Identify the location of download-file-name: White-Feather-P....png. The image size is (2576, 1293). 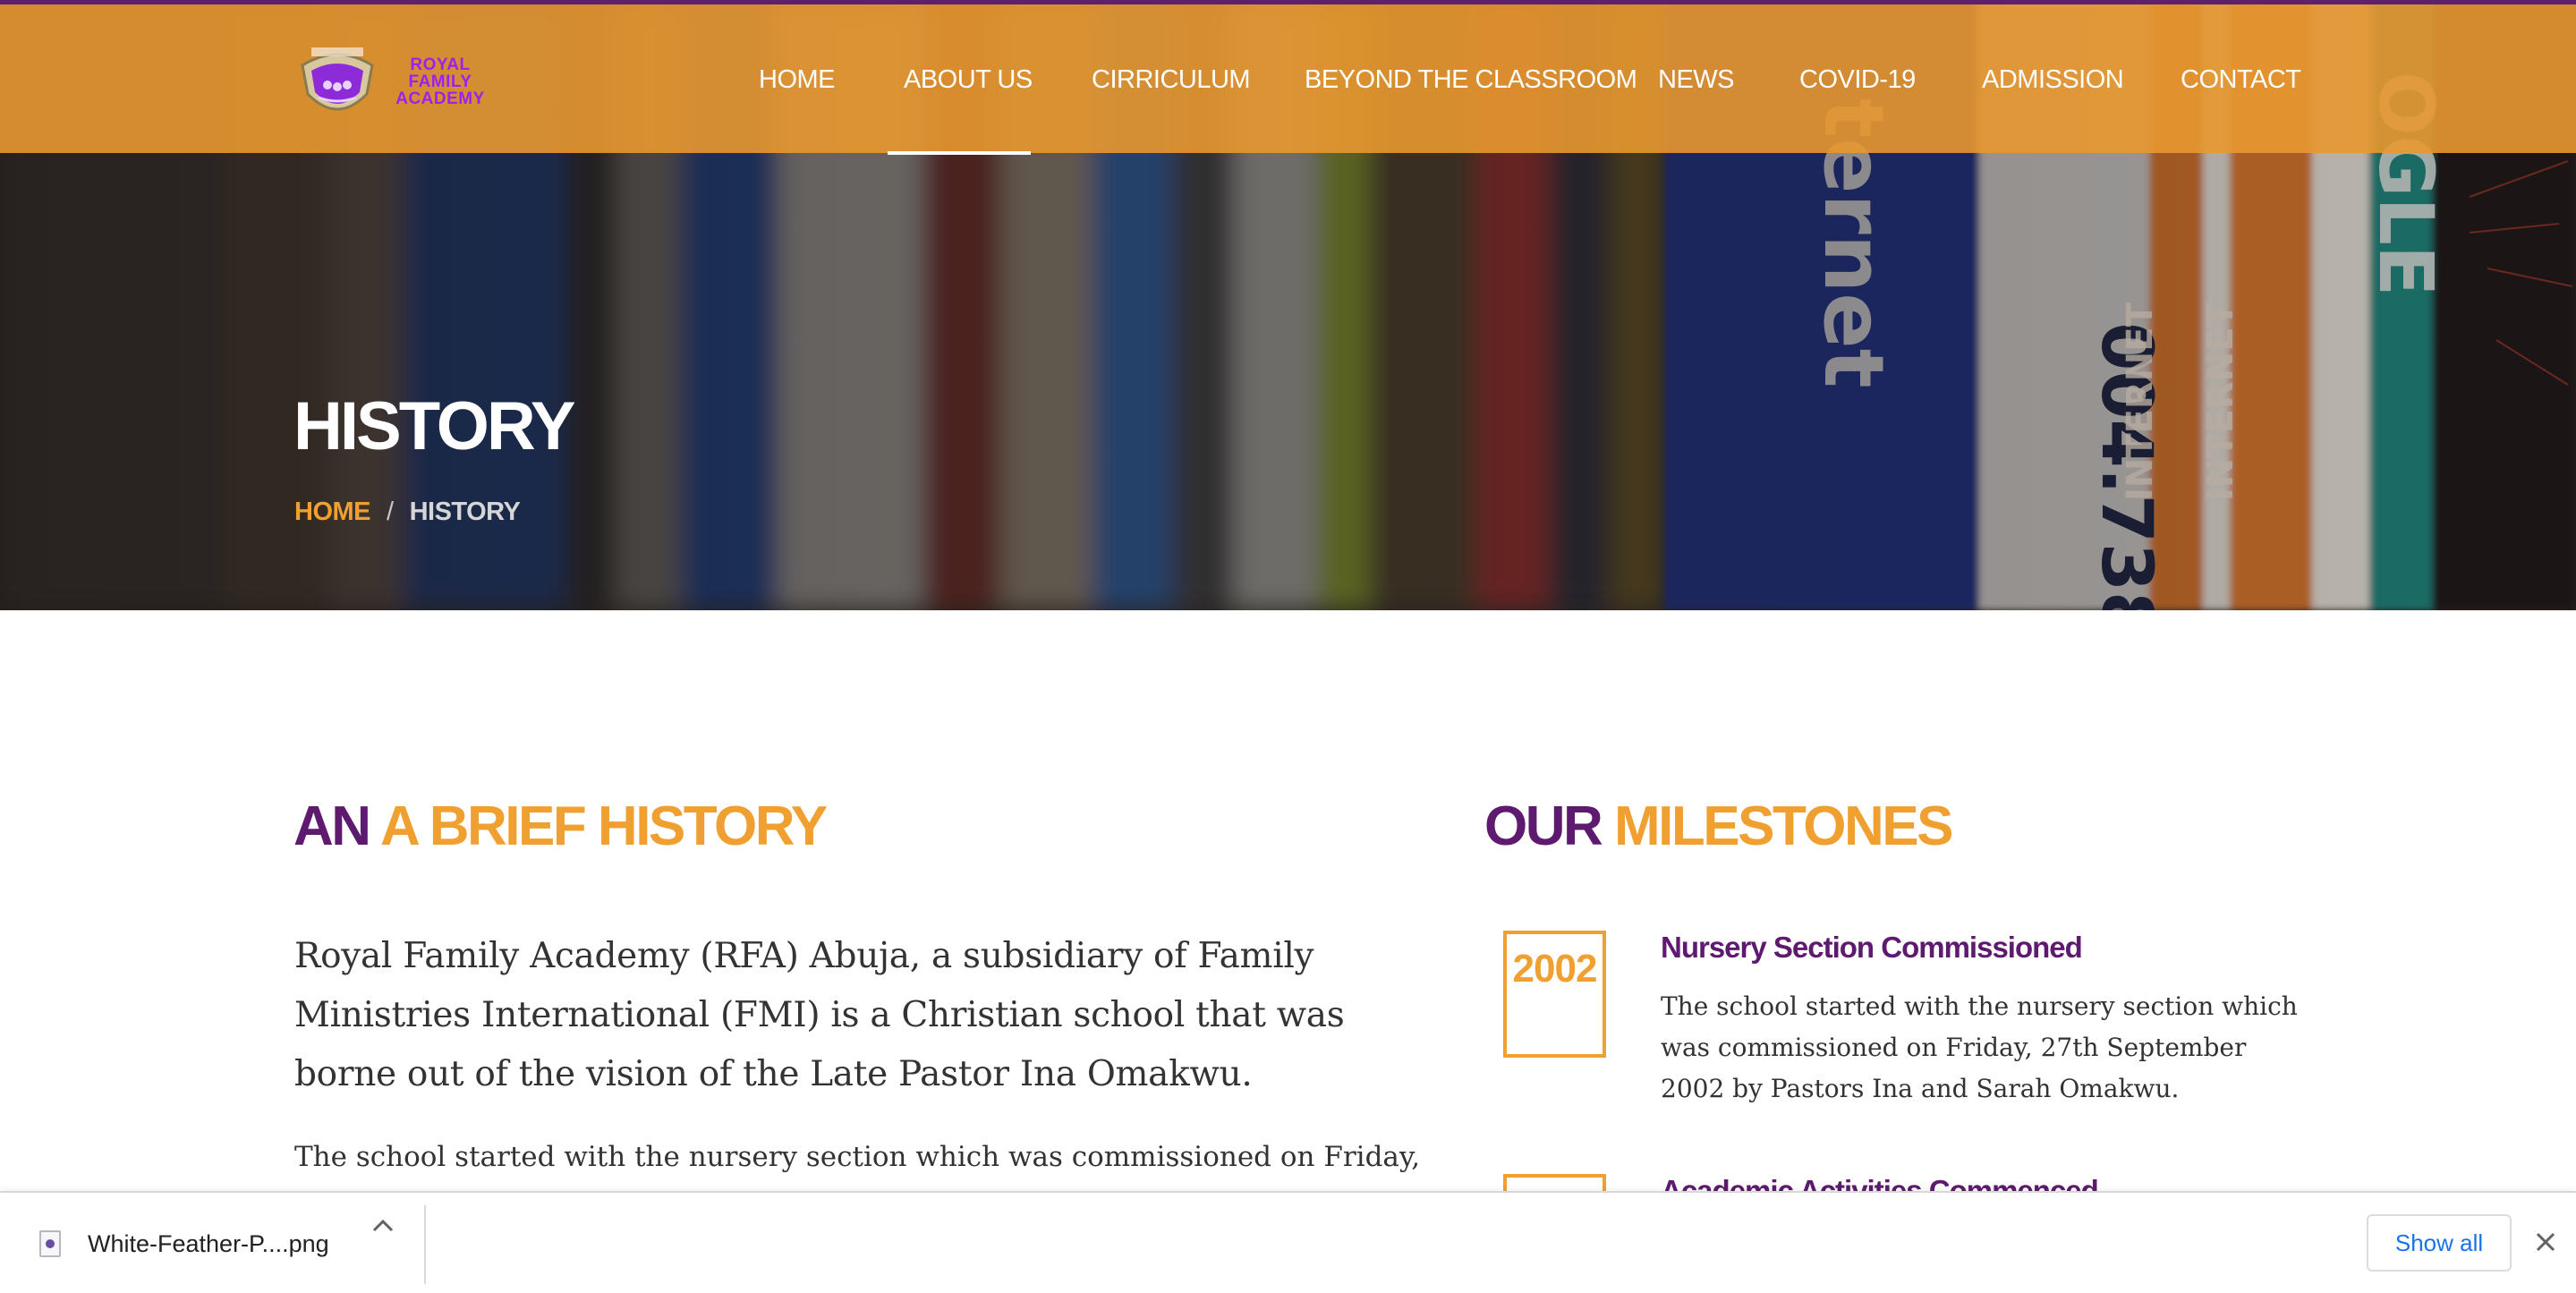
(208, 1243).